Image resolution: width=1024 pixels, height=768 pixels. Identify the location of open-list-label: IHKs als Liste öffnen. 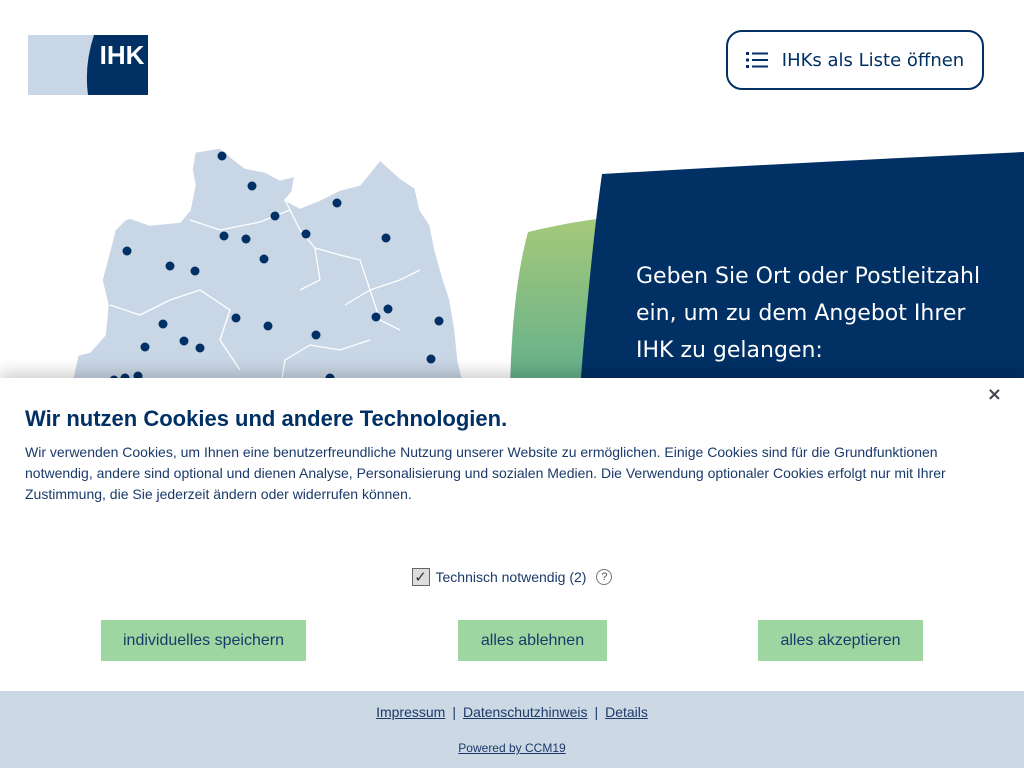
(873, 60).